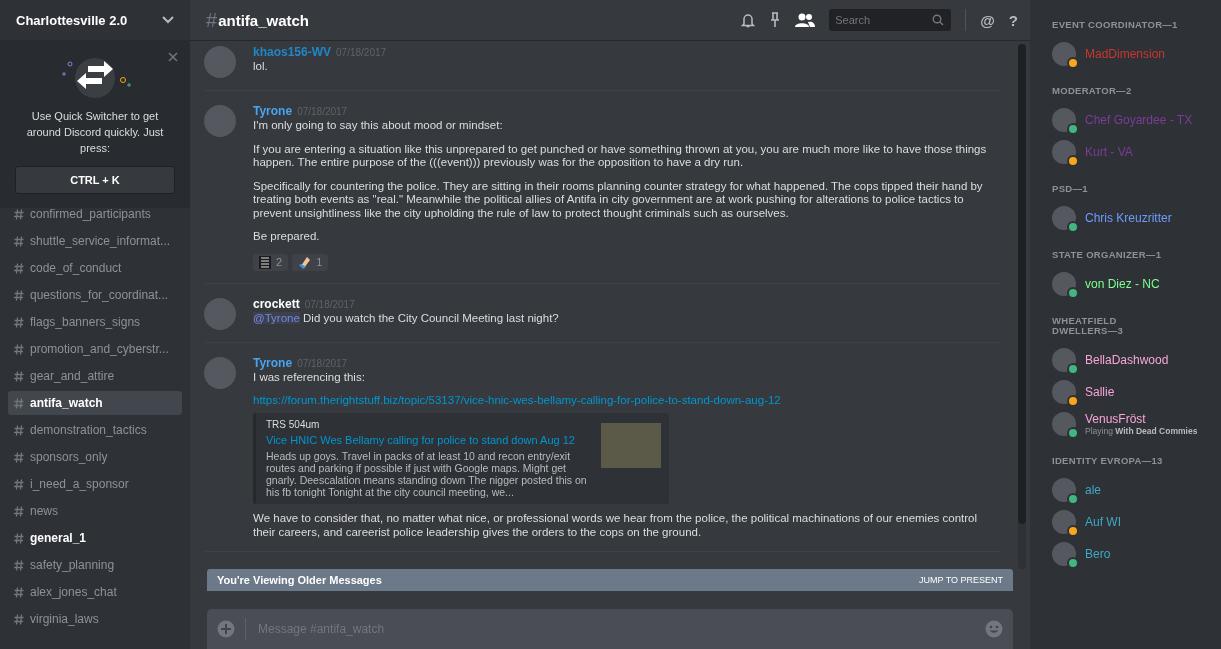 This screenshot has width=1221, height=649. Describe the element at coordinates (1092, 91) in the screenshot. I see `role-heading: MODERATOR—2` at that location.